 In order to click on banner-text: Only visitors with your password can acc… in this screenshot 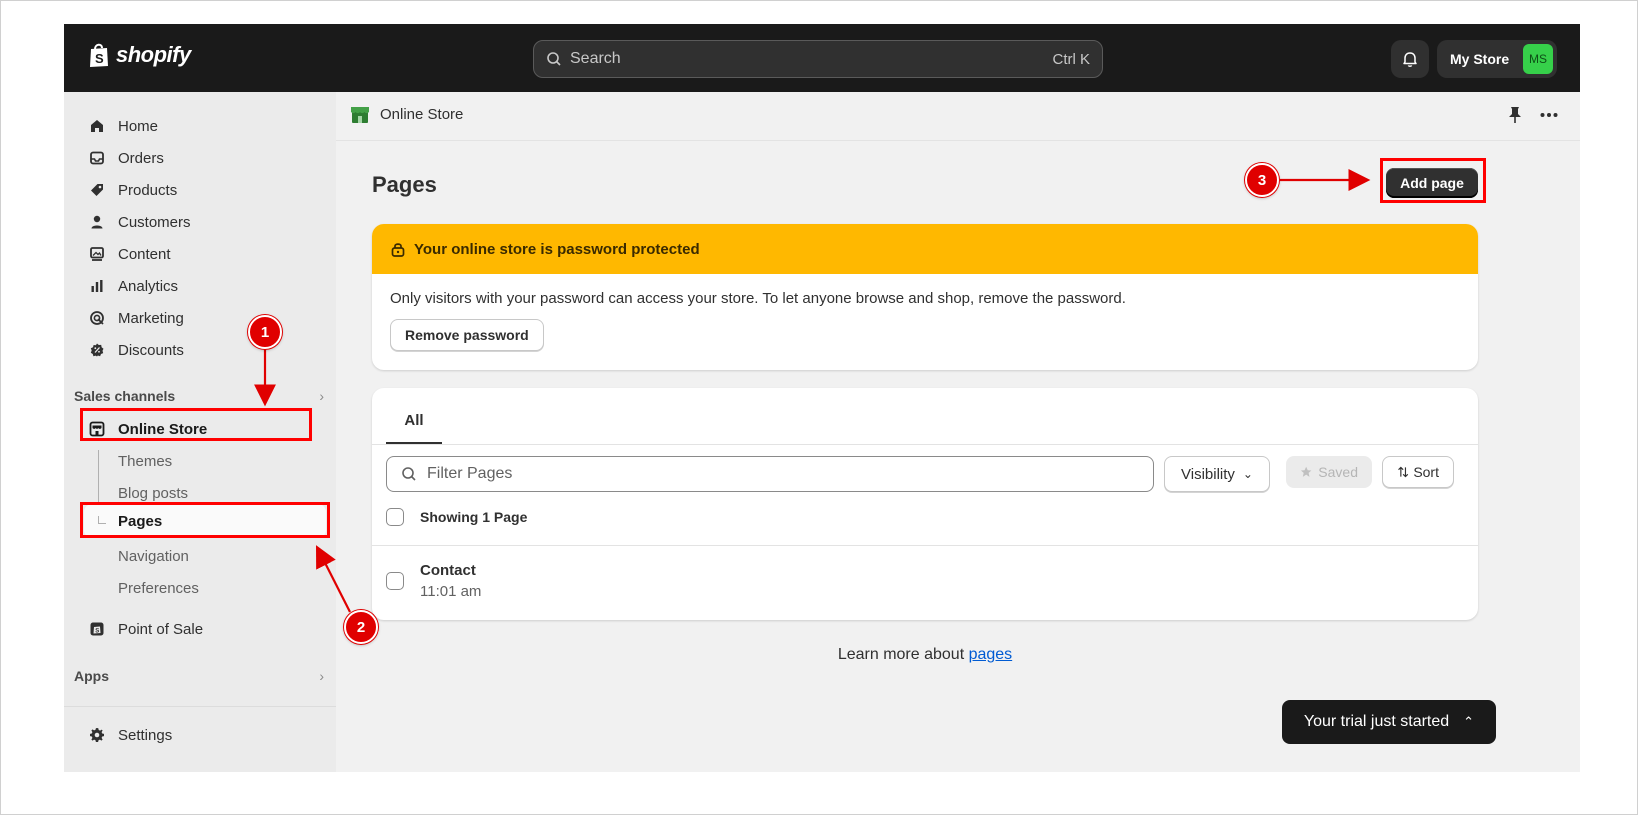, I will do `click(758, 298)`.